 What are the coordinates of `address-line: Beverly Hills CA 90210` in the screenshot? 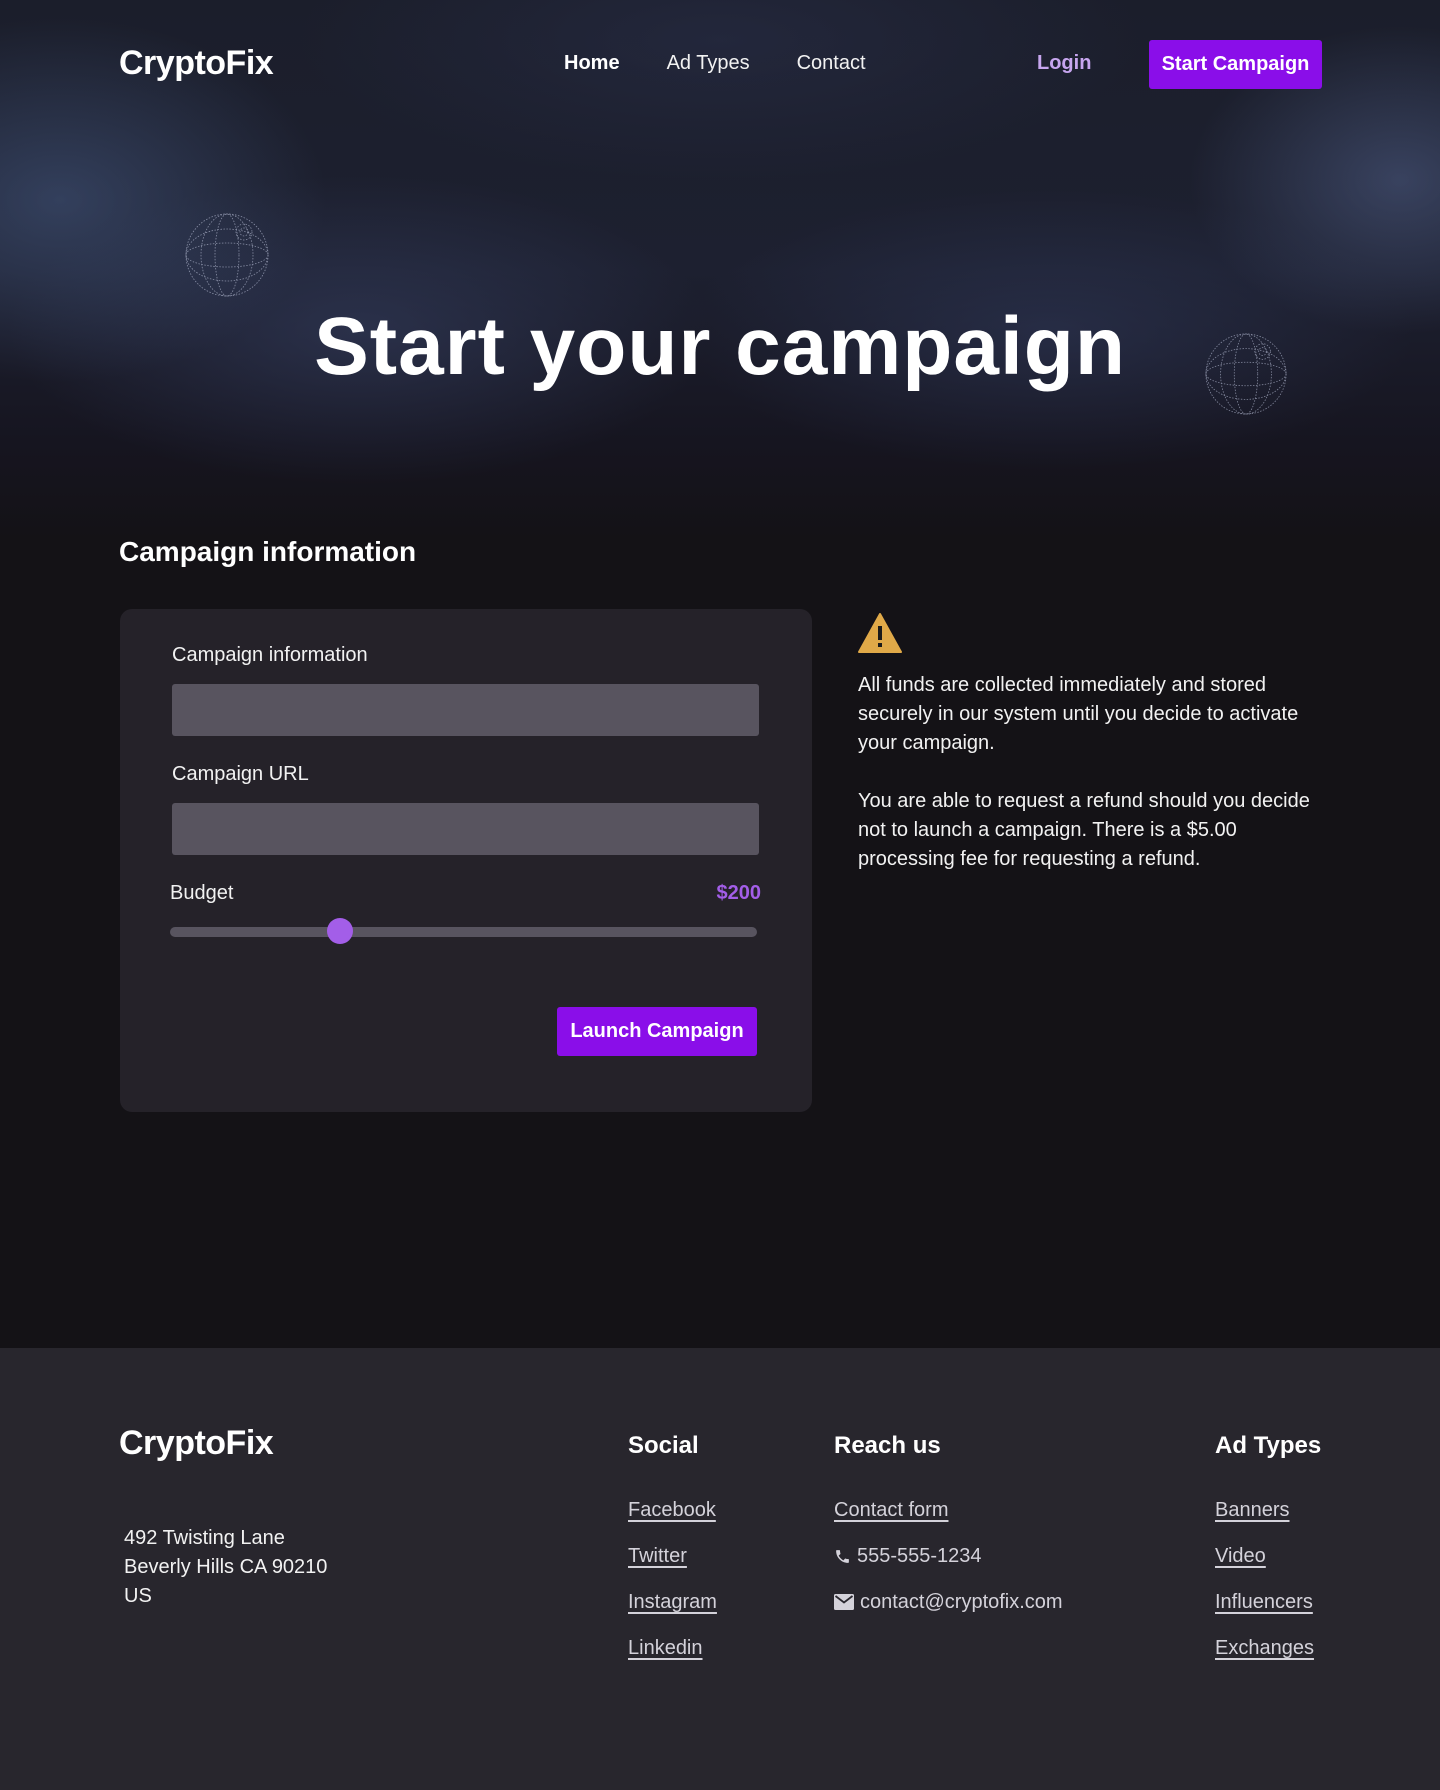 It's located at (226, 1567).